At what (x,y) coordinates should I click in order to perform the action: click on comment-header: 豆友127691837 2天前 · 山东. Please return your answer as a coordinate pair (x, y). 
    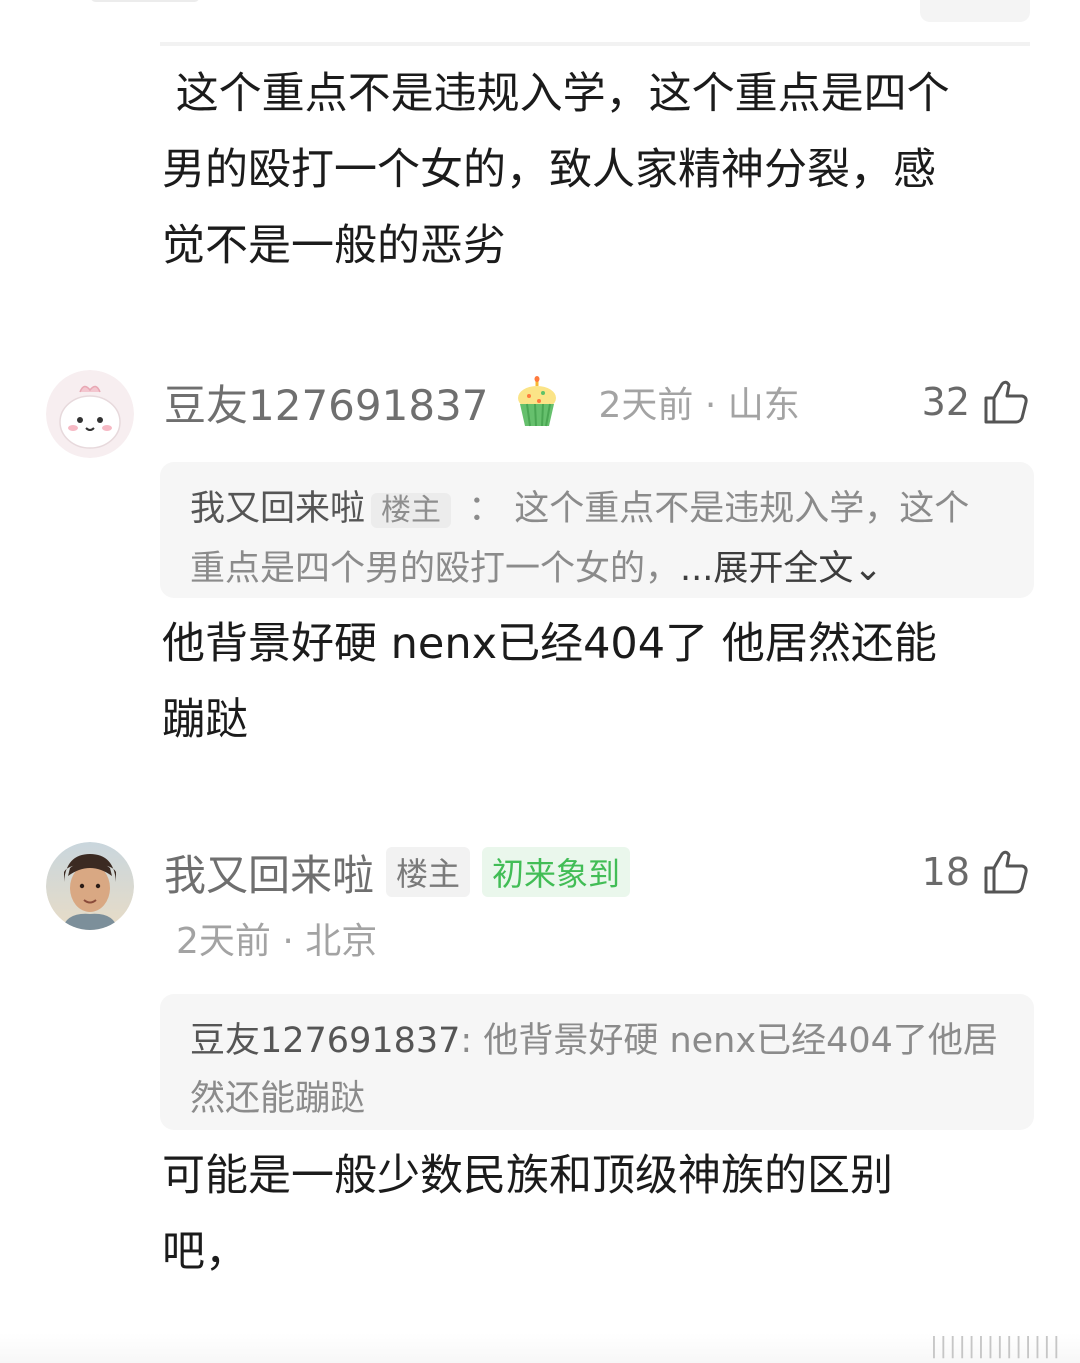
    Looking at the image, I should click on (482, 402).